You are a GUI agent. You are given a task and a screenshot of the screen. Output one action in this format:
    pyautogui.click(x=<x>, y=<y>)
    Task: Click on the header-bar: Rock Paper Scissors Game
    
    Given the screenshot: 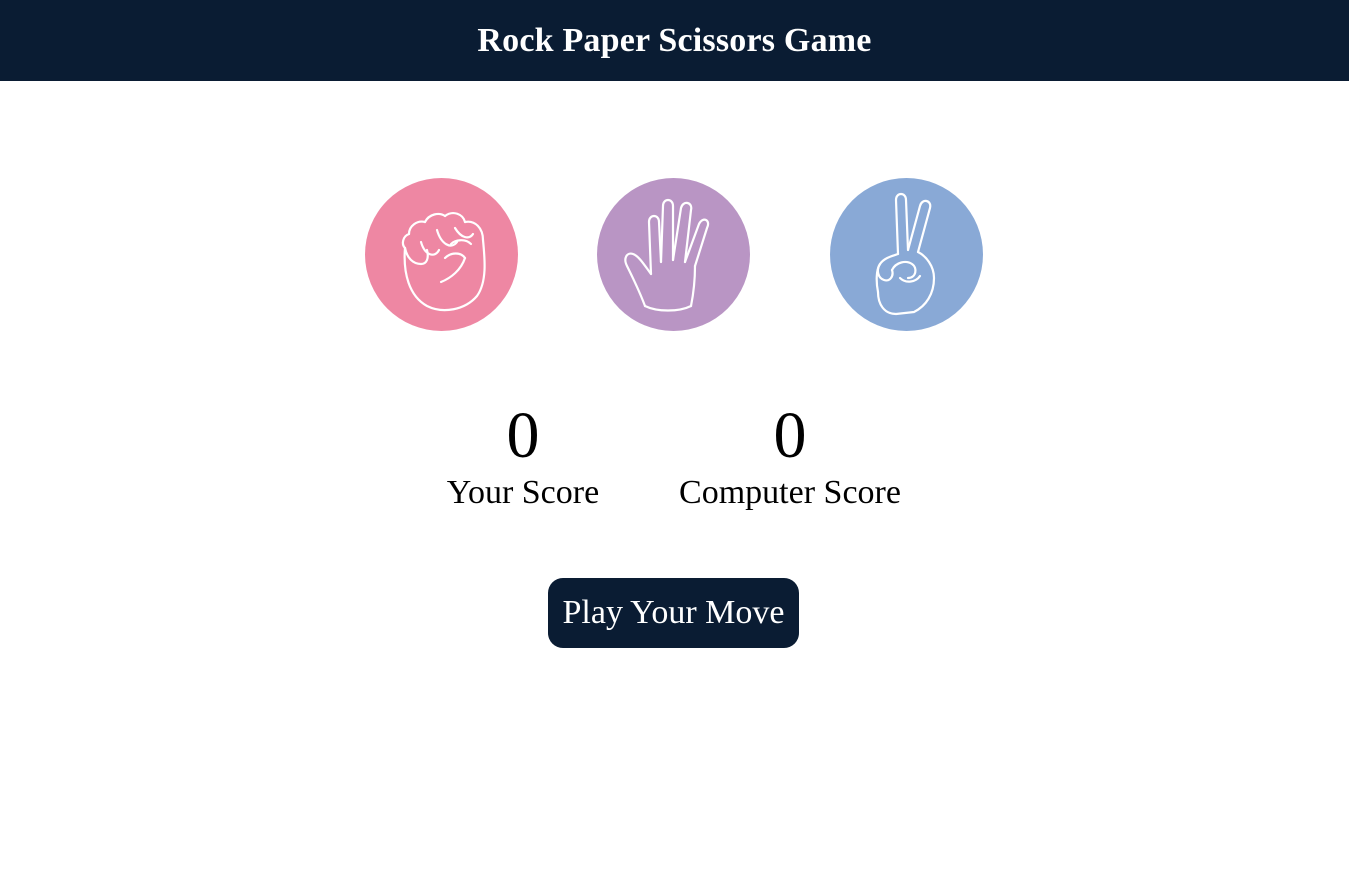 What is the action you would take?
    pyautogui.click(x=674, y=40)
    